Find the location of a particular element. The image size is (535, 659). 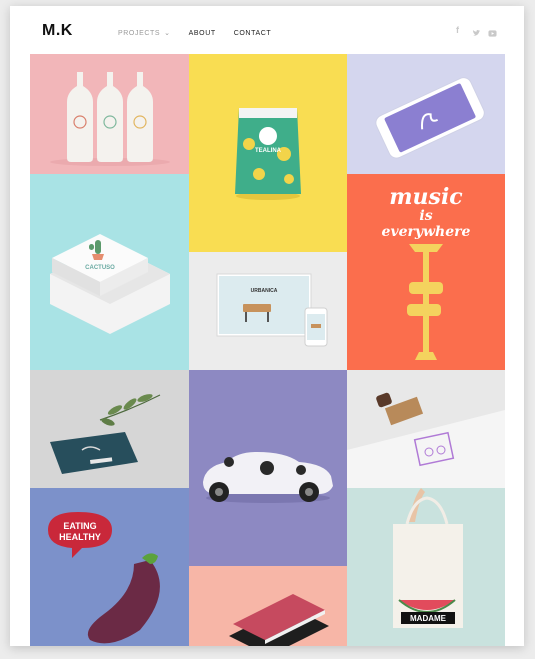

portfolio-item-madame-tote: MADAME is located at coordinates (426, 567).